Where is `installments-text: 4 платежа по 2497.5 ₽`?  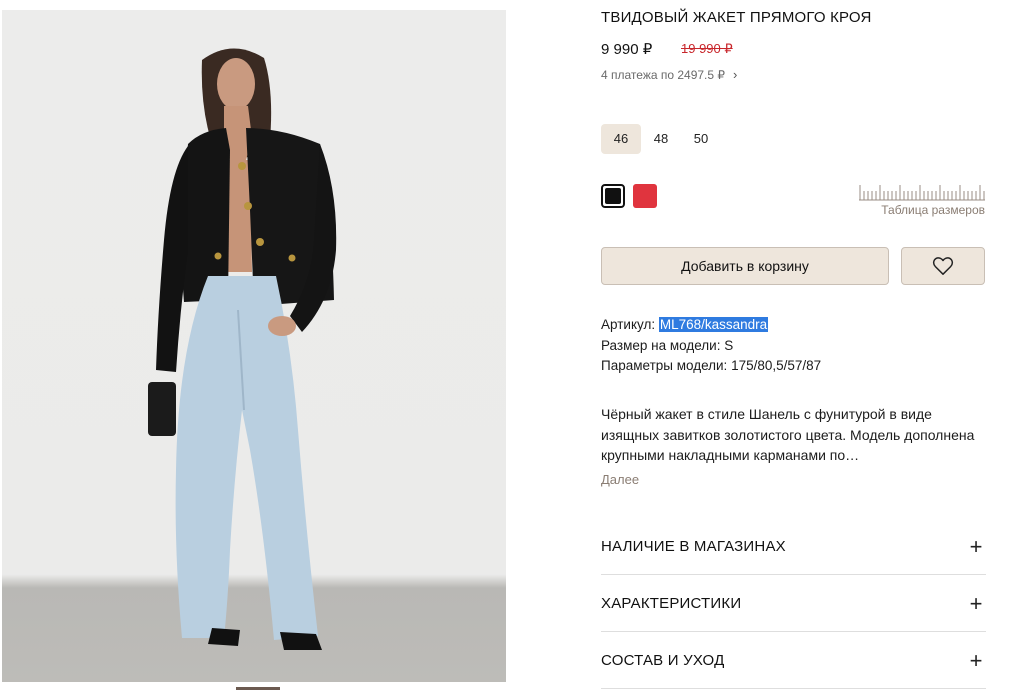
installments-text: 4 платежа по 2497.5 ₽ is located at coordinates (663, 74).